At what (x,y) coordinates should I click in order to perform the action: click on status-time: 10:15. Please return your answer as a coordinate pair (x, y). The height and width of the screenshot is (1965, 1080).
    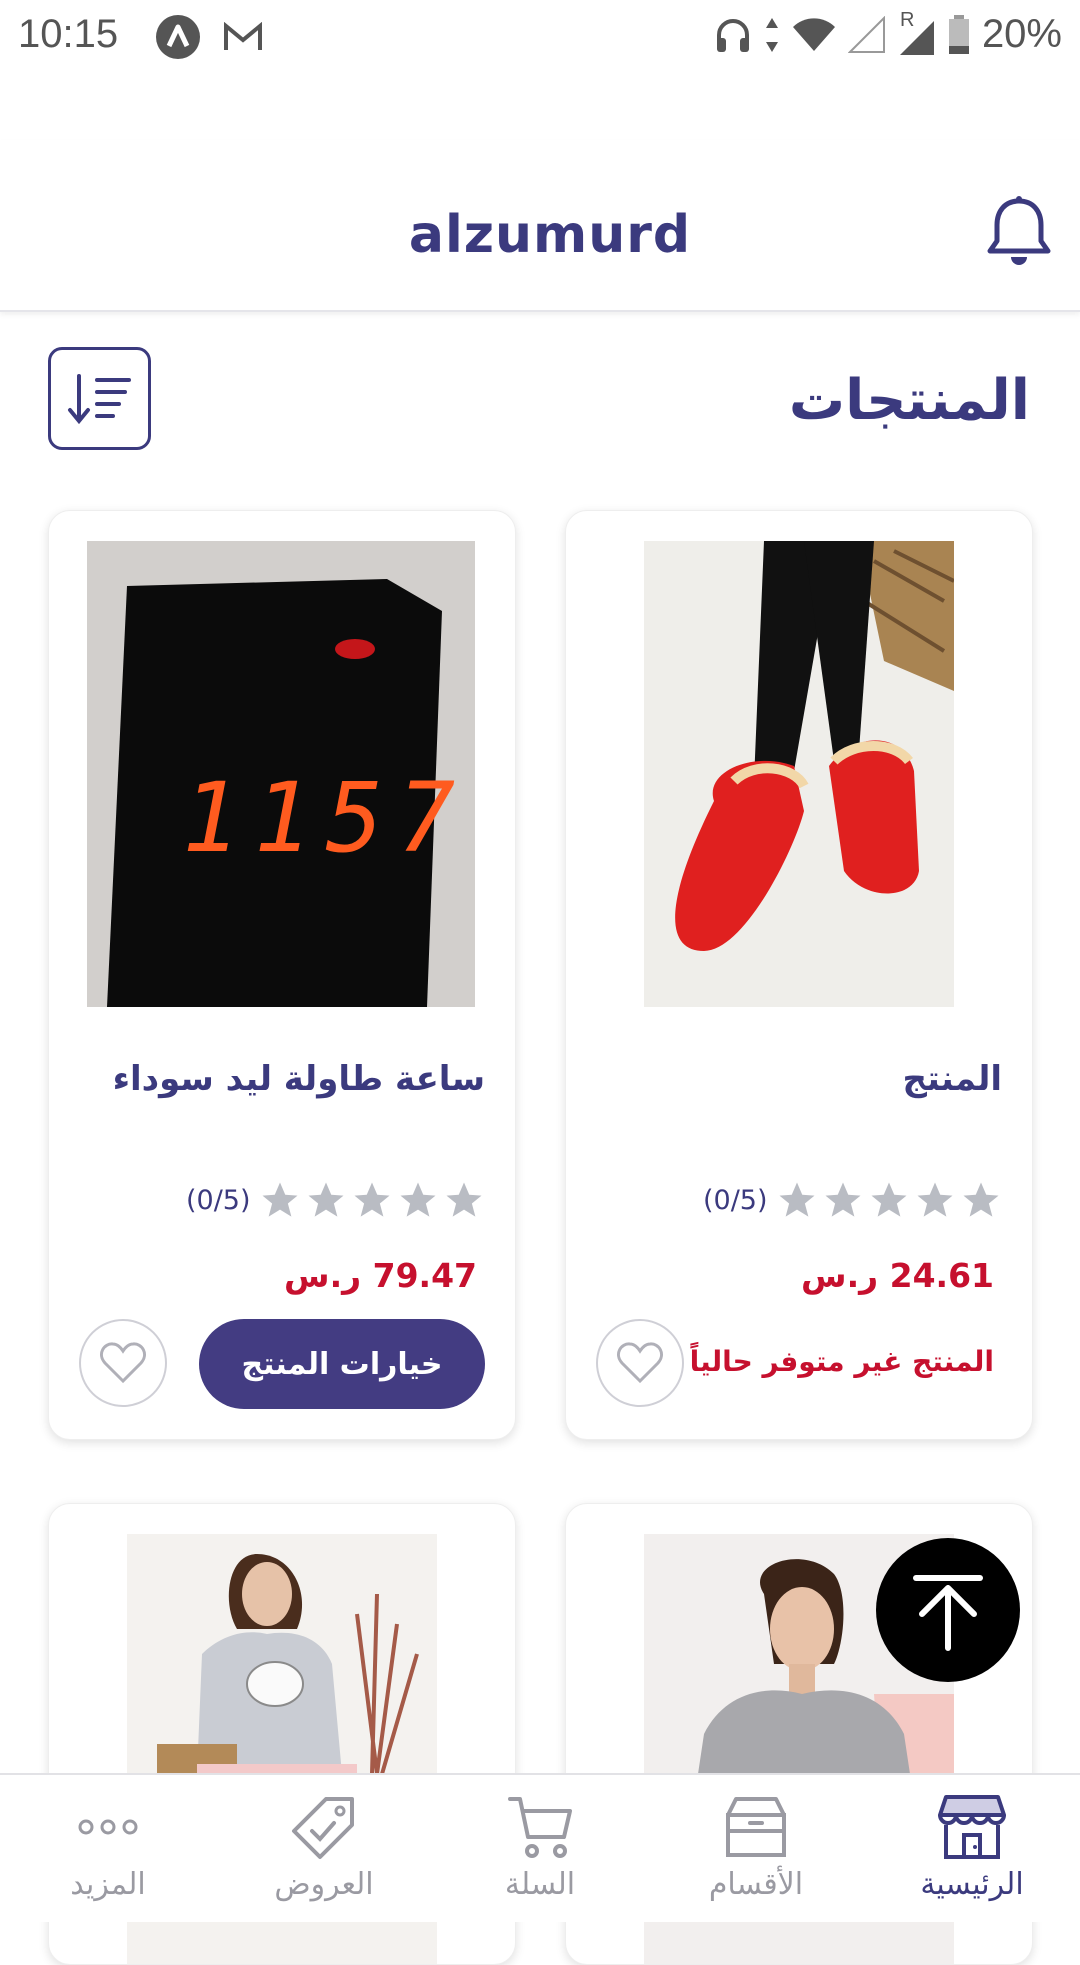
    Looking at the image, I should click on (68, 34).